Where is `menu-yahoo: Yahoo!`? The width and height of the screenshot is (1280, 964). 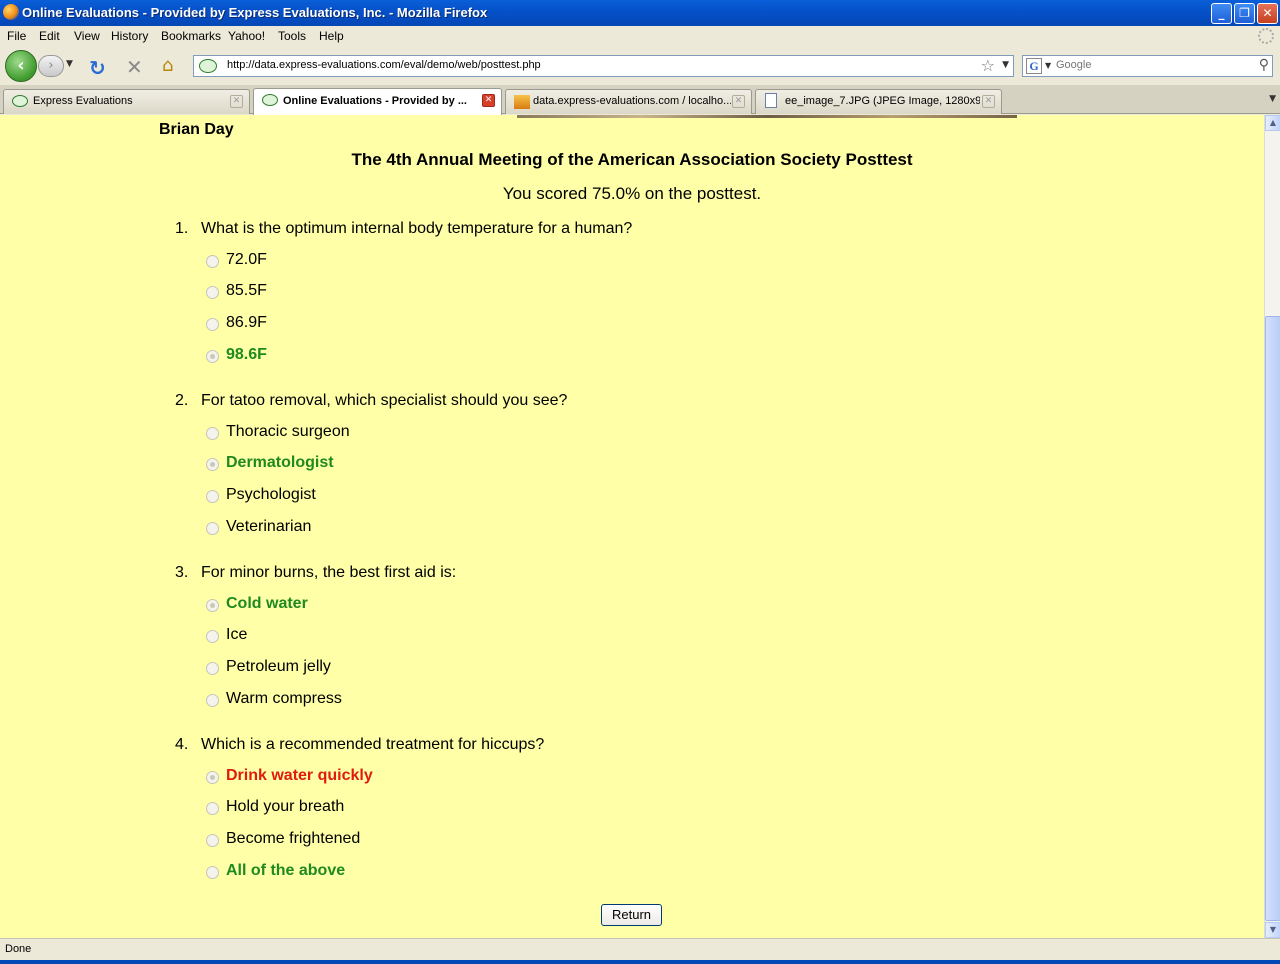 menu-yahoo: Yahoo! is located at coordinates (246, 36).